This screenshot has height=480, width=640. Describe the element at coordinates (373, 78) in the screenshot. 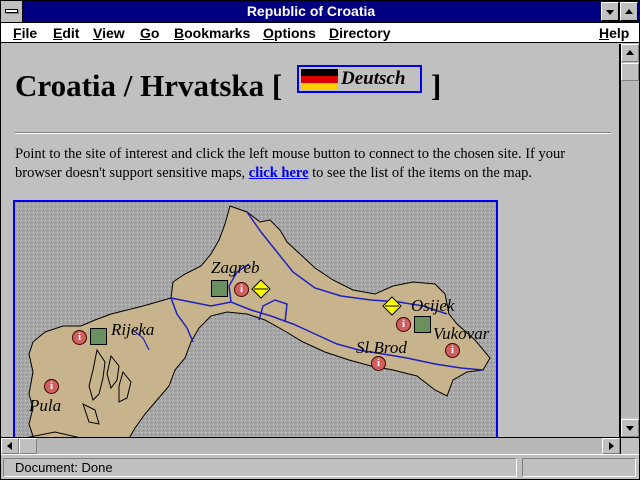

I see `deutsch-link-label: Deutsch` at that location.